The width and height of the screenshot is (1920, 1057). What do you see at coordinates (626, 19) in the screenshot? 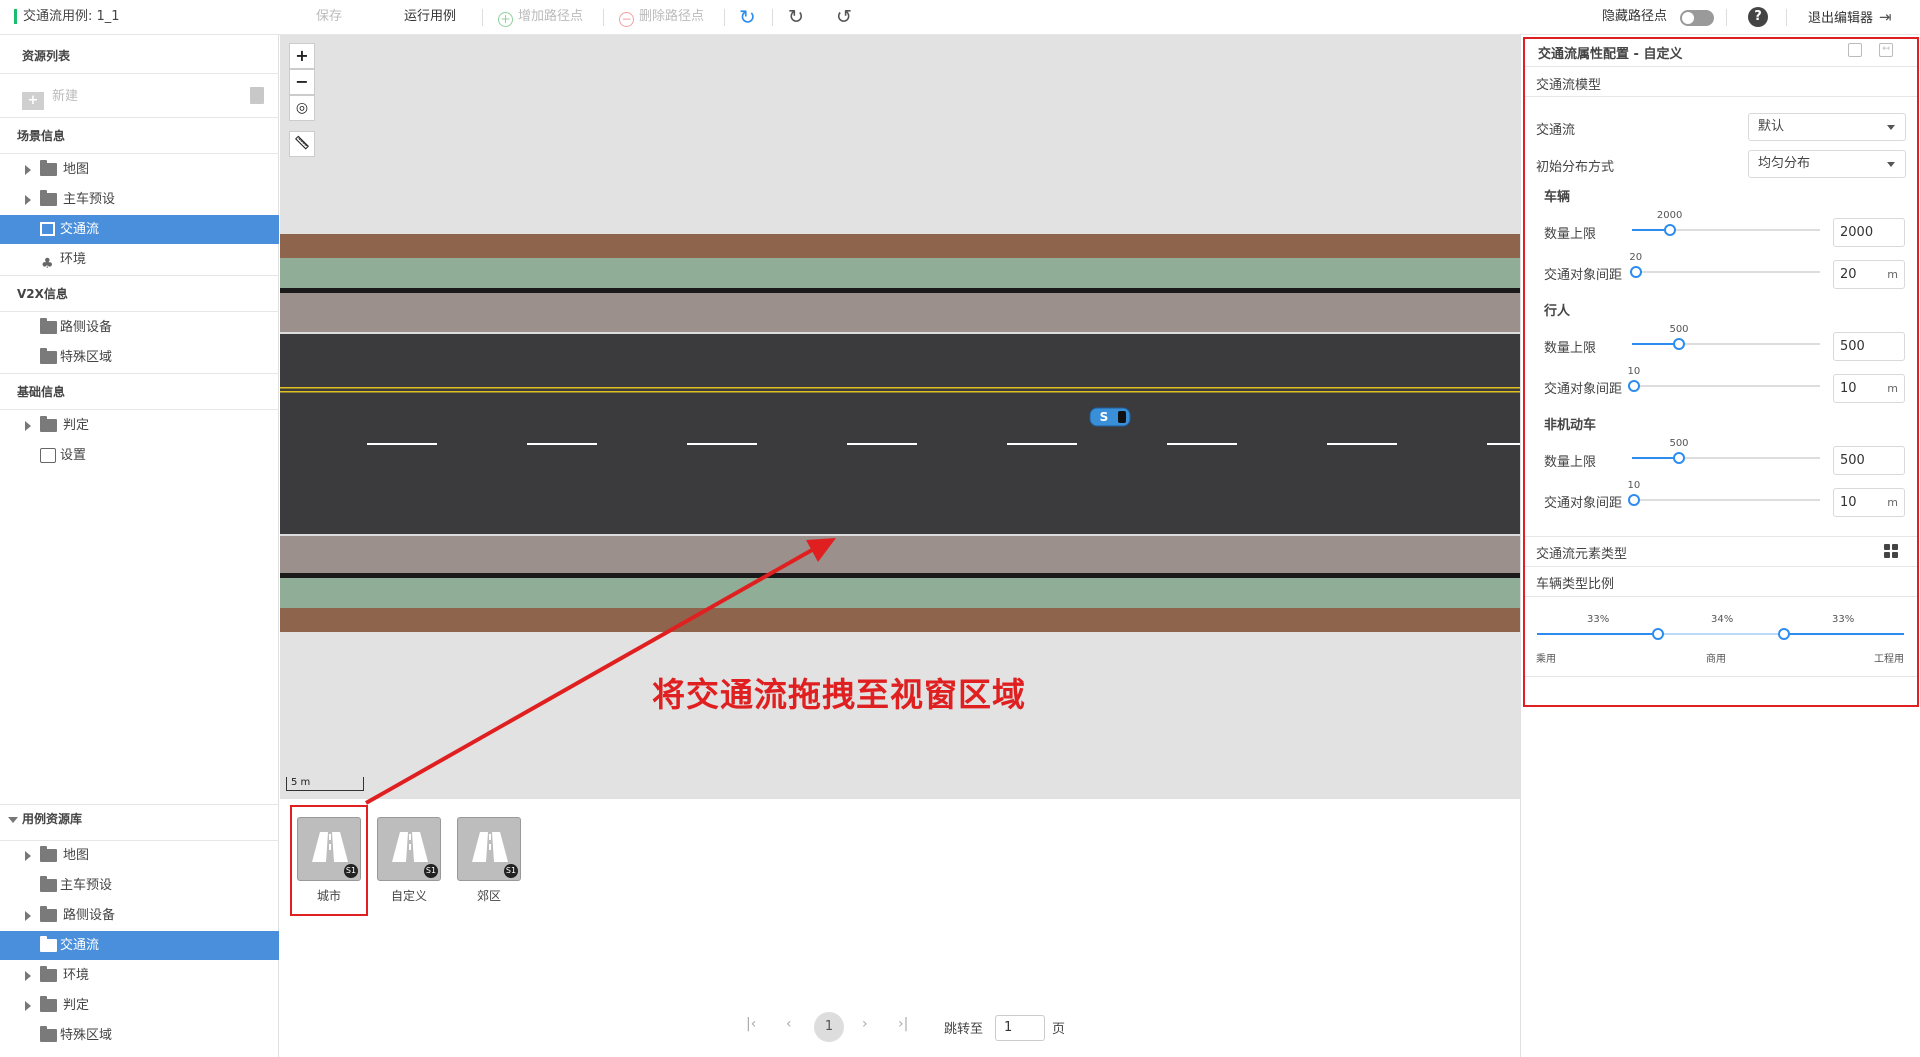
I see `minus-circle-icon: −` at bounding box center [626, 19].